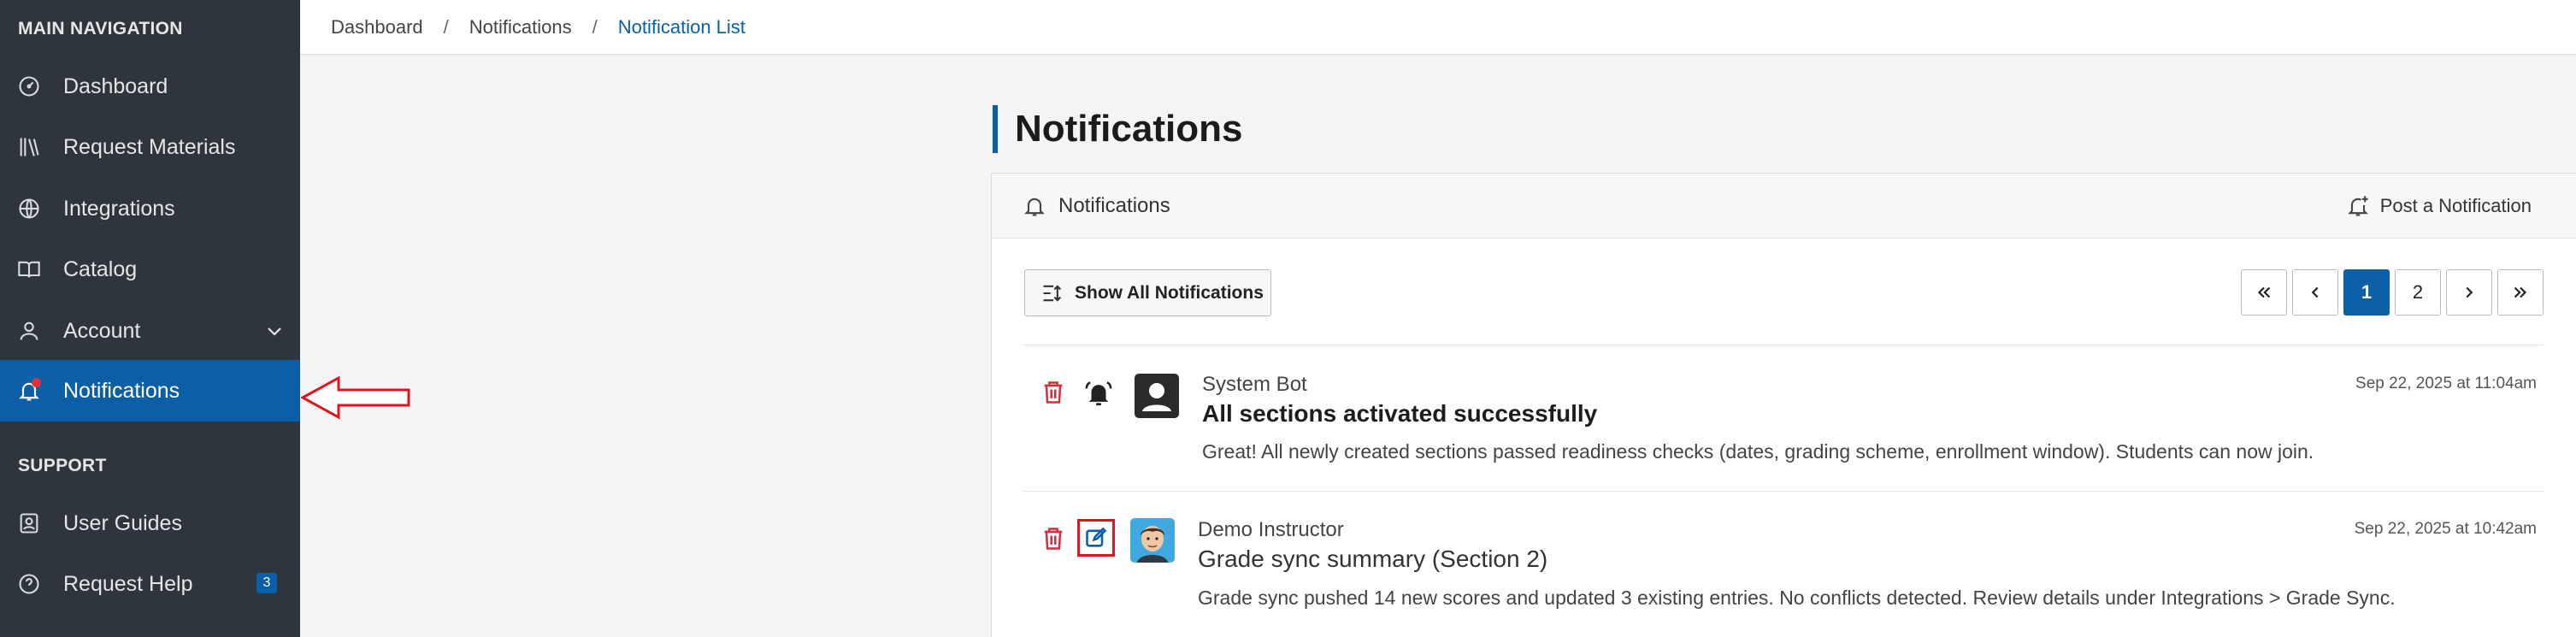 The width and height of the screenshot is (2576, 637). Describe the element at coordinates (355, 398) in the screenshot. I see `annotation-arrow-icon` at that location.